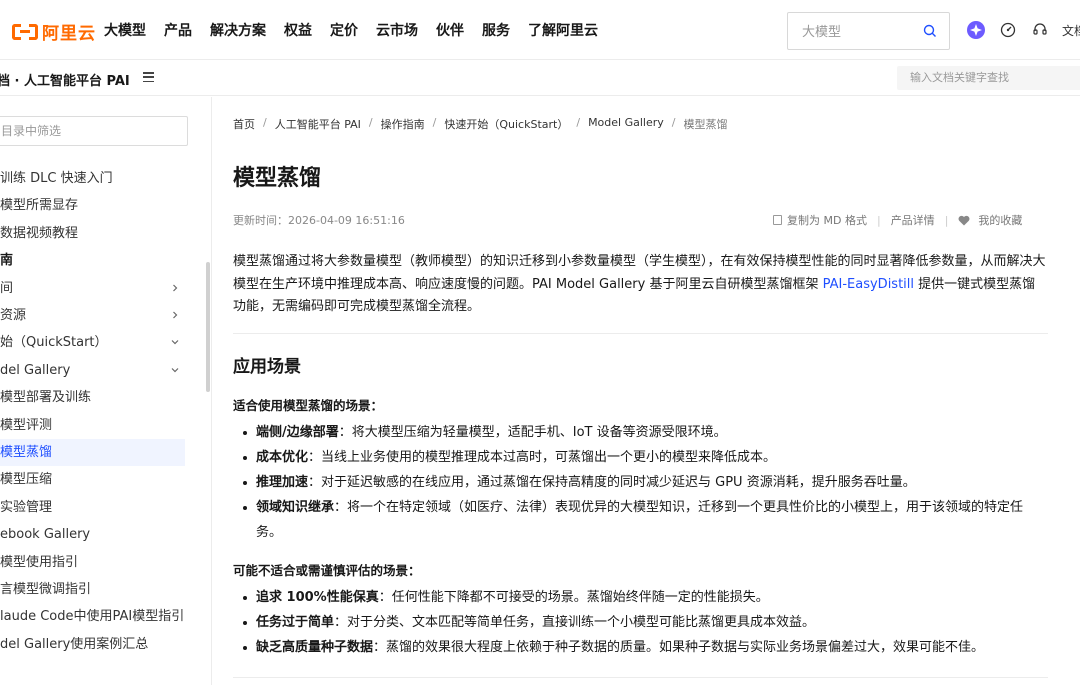 This screenshot has width=1080, height=685. I want to click on toc-filter, so click(94, 131).